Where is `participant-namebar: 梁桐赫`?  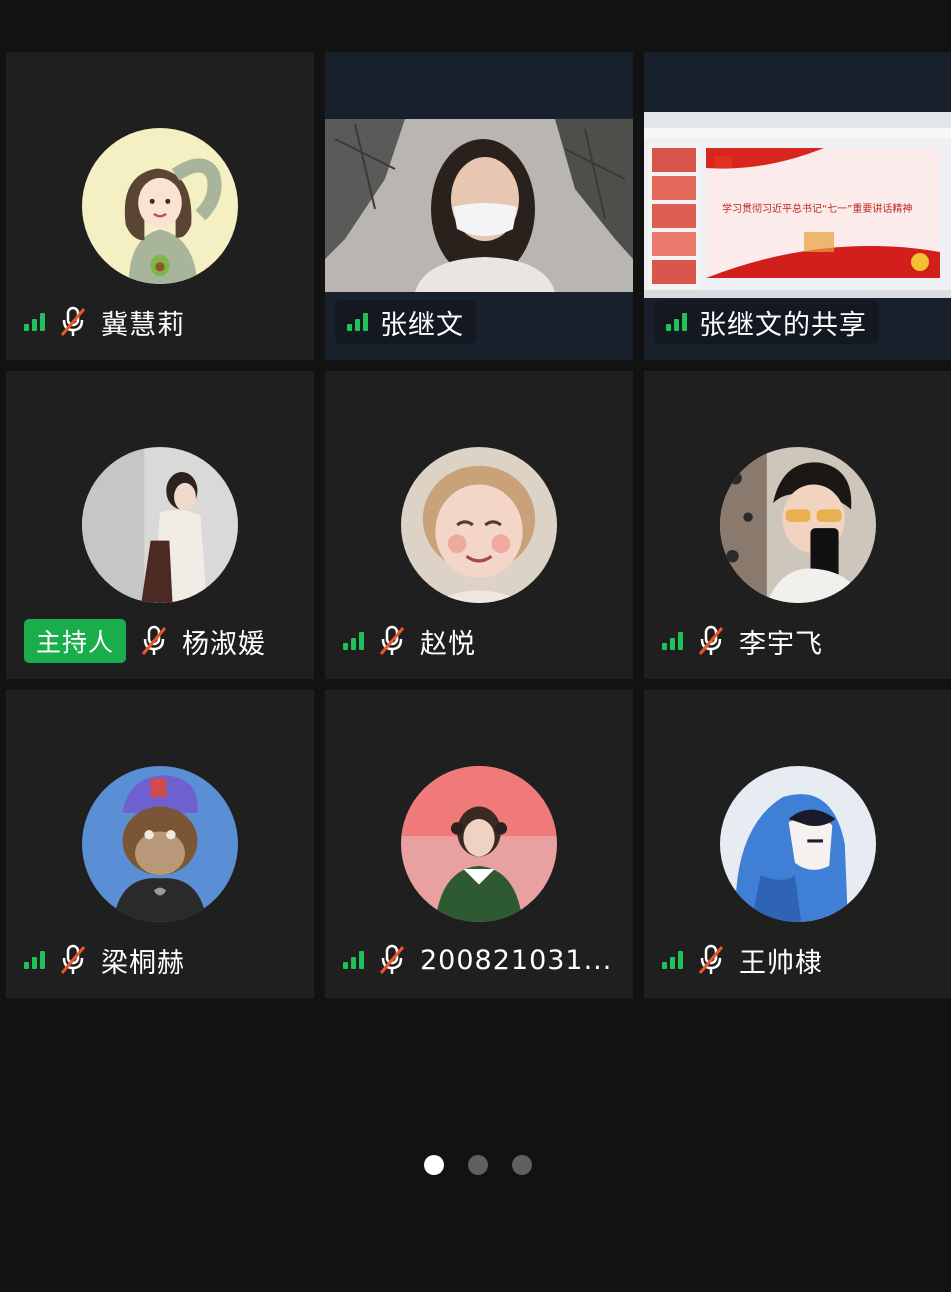
participant-namebar: 梁桐赫 is located at coordinates (104, 960).